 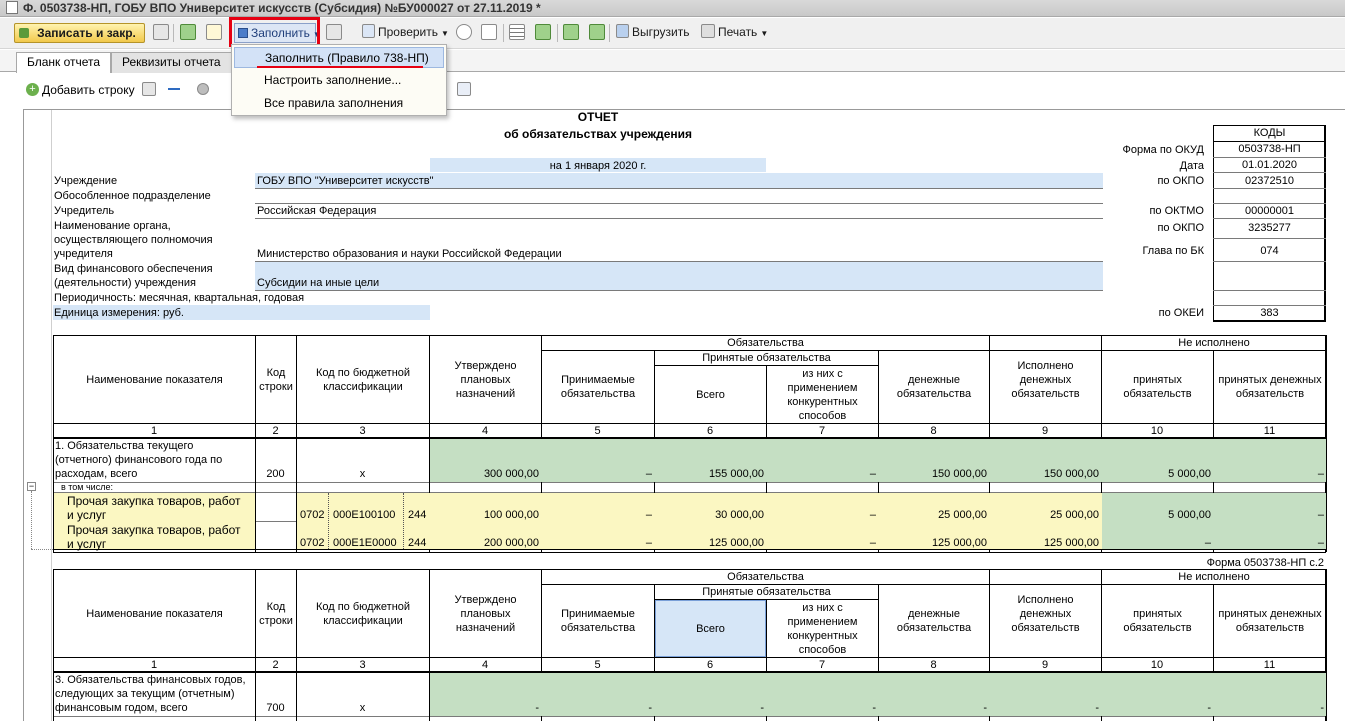 I want to click on export-button: Выгрузить, so click(x=653, y=33).